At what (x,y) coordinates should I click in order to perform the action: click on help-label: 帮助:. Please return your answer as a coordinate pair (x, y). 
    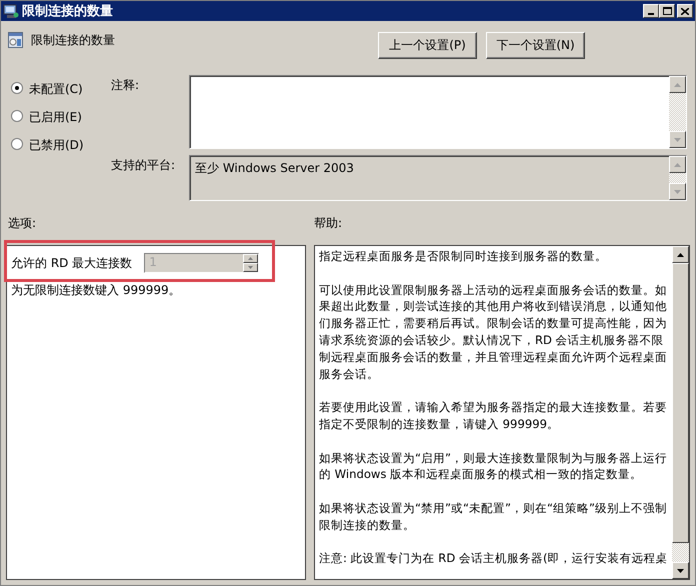
    Looking at the image, I should click on (328, 223).